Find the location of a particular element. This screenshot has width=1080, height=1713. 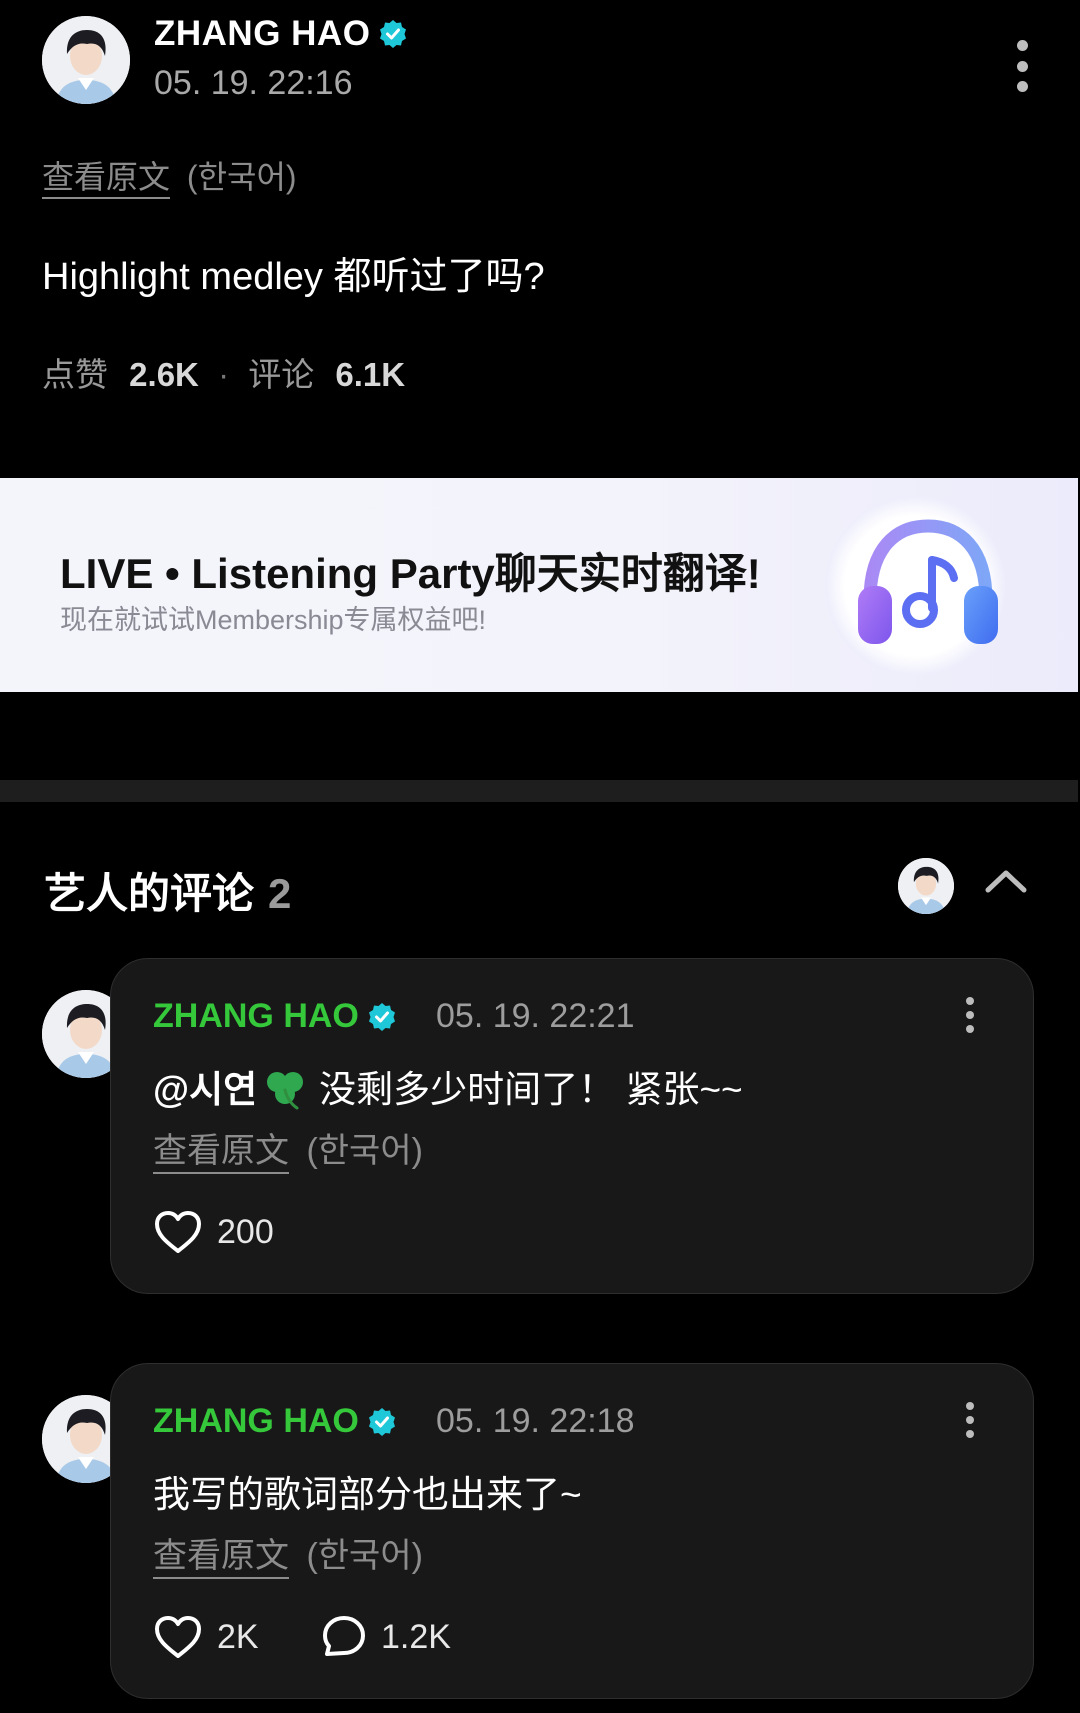

artist-comments-count: 2 is located at coordinates (280, 893).